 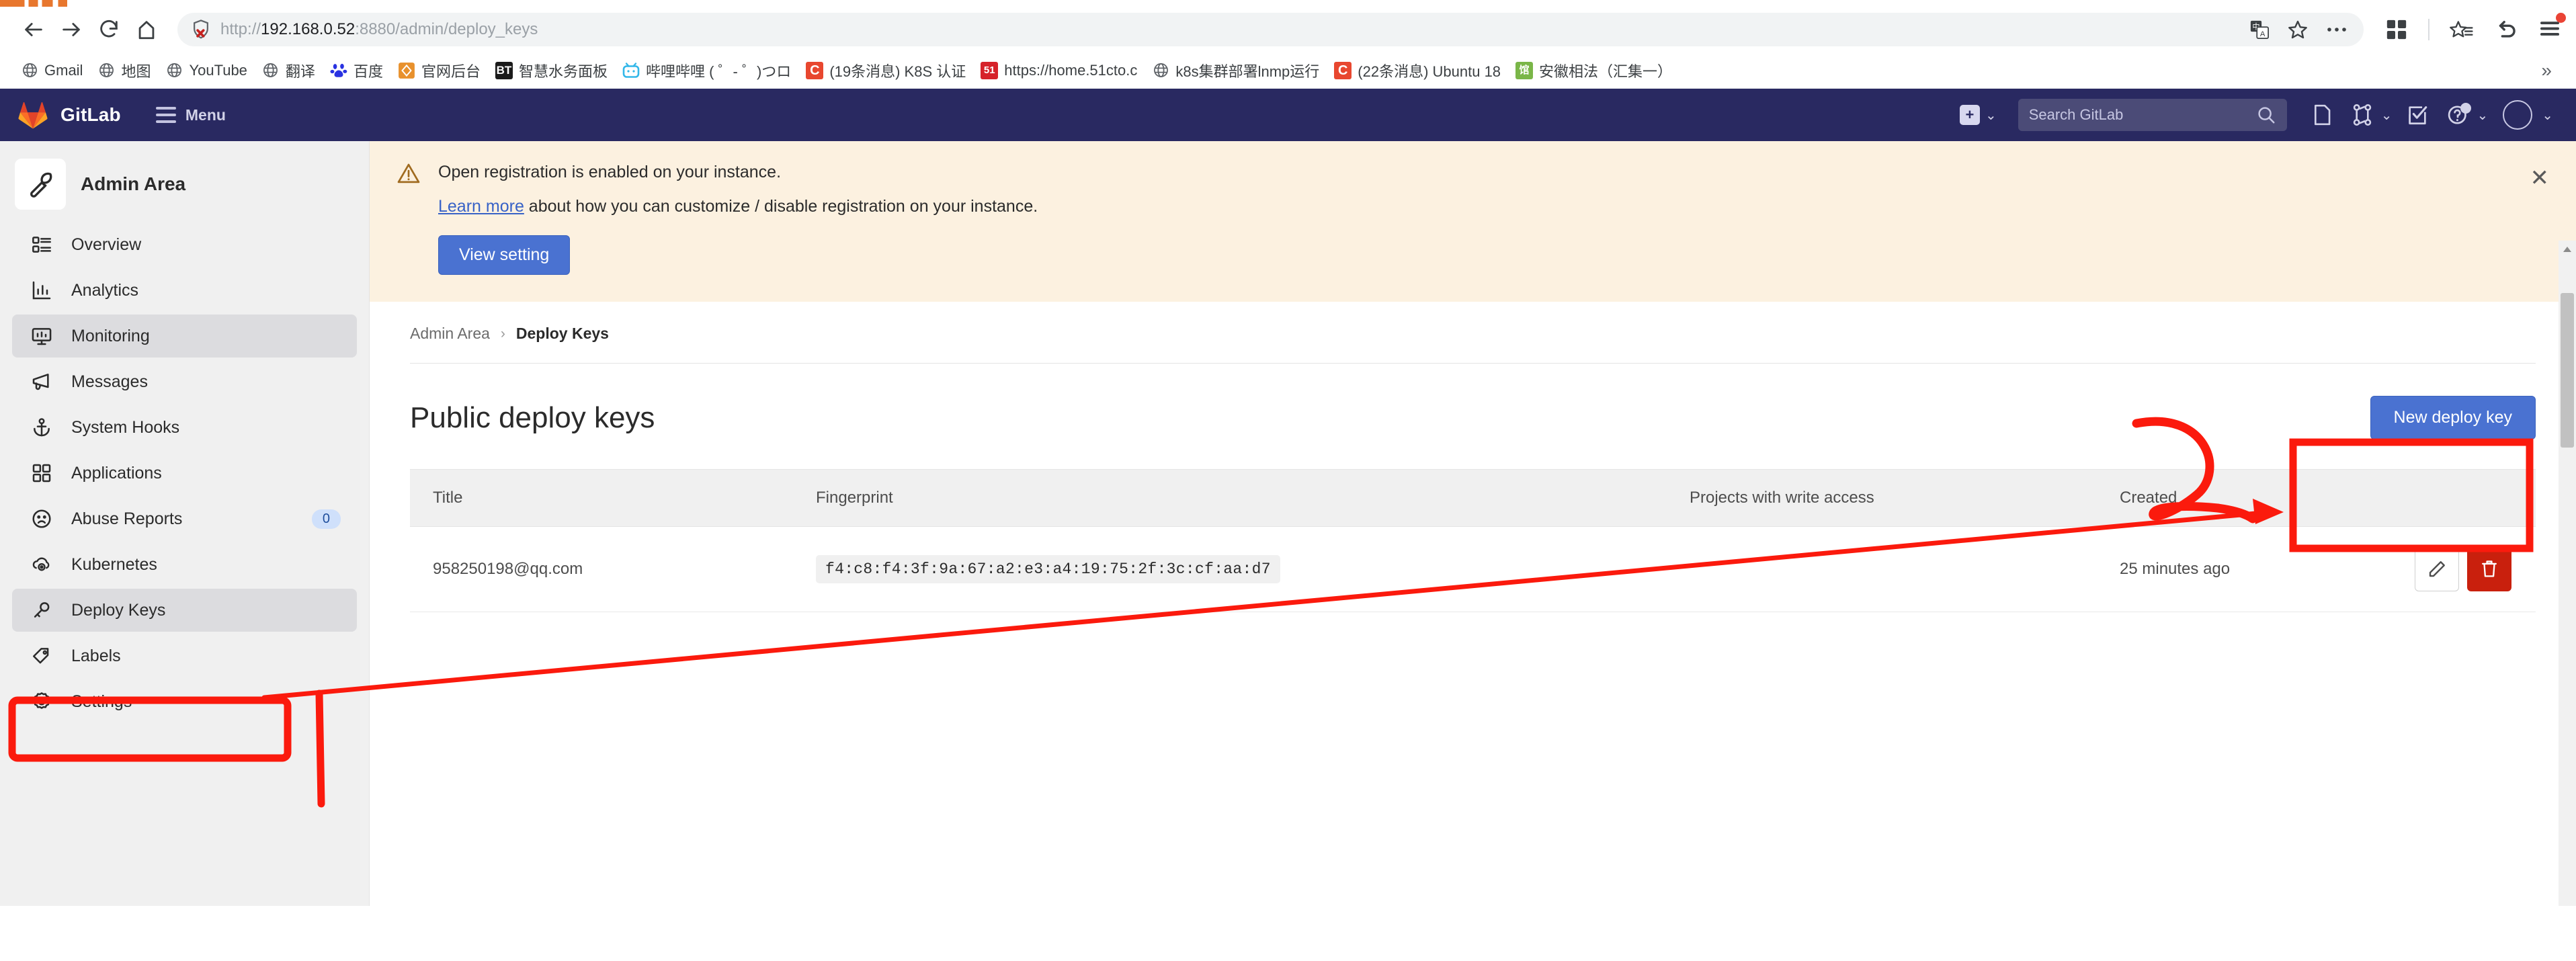 What do you see at coordinates (439, 70) in the screenshot?
I see `bookmark-item: 官网后台` at bounding box center [439, 70].